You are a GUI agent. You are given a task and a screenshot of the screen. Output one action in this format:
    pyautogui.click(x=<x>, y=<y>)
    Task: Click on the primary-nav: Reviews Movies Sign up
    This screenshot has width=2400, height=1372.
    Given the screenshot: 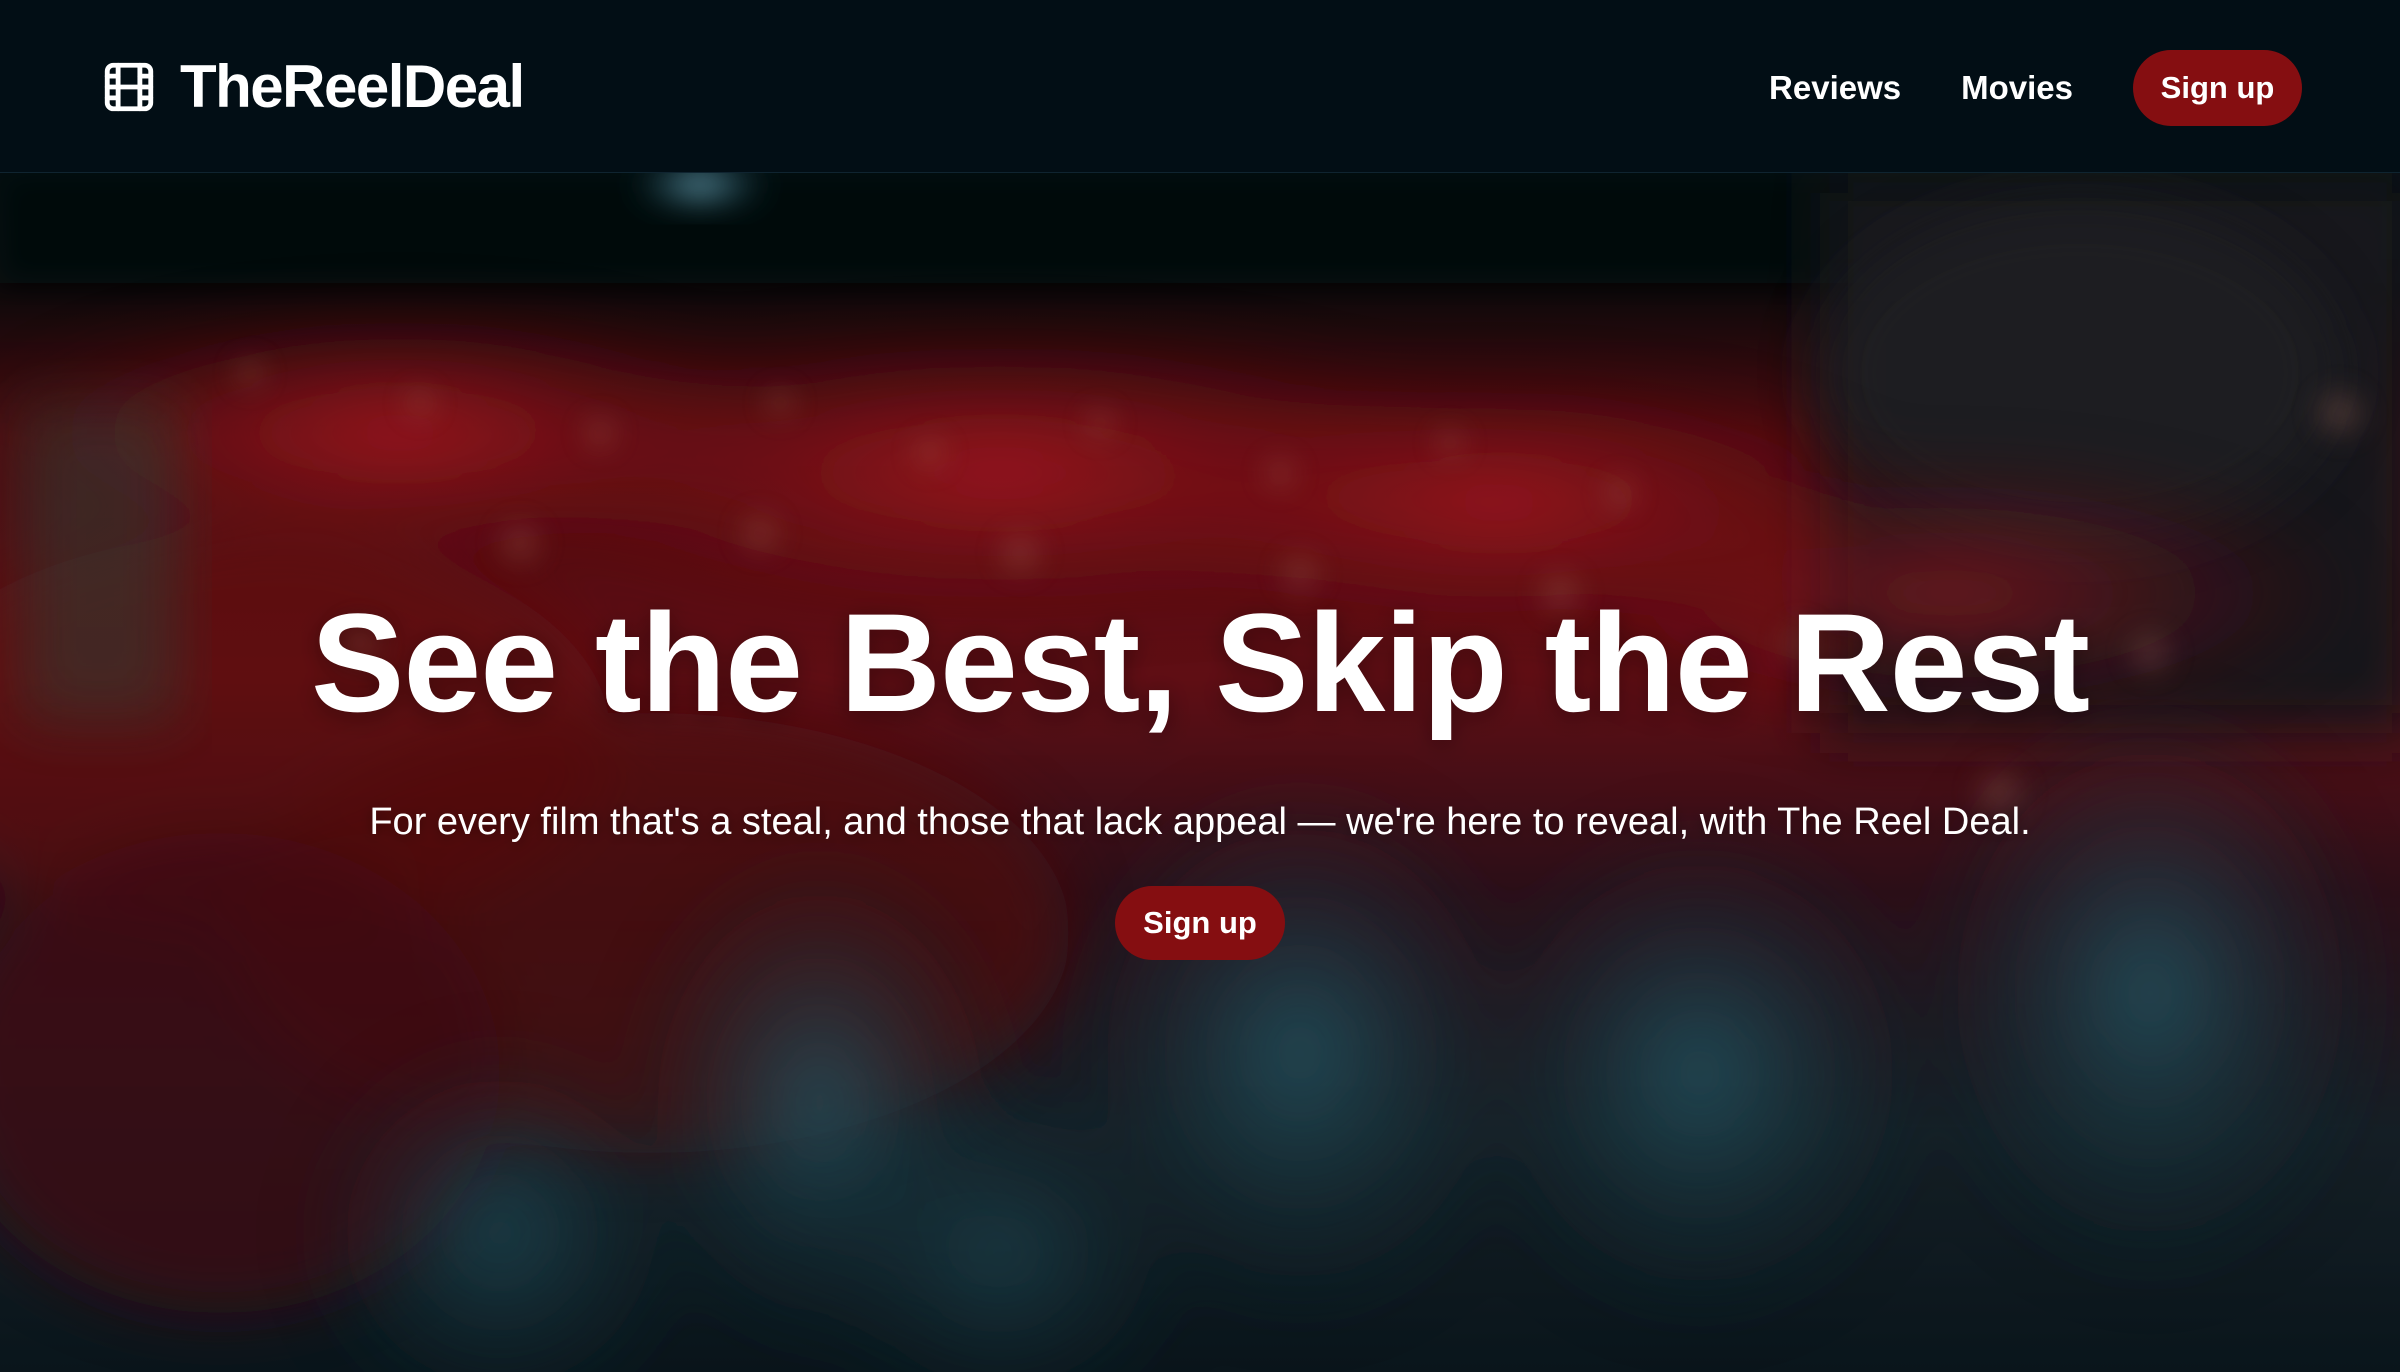 What is the action you would take?
    pyautogui.click(x=2035, y=88)
    